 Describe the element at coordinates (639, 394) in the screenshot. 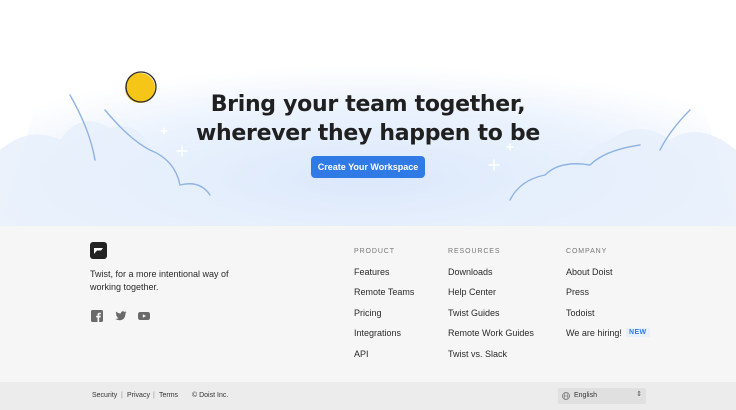

I see `select-caret-icon: ⇕` at that location.